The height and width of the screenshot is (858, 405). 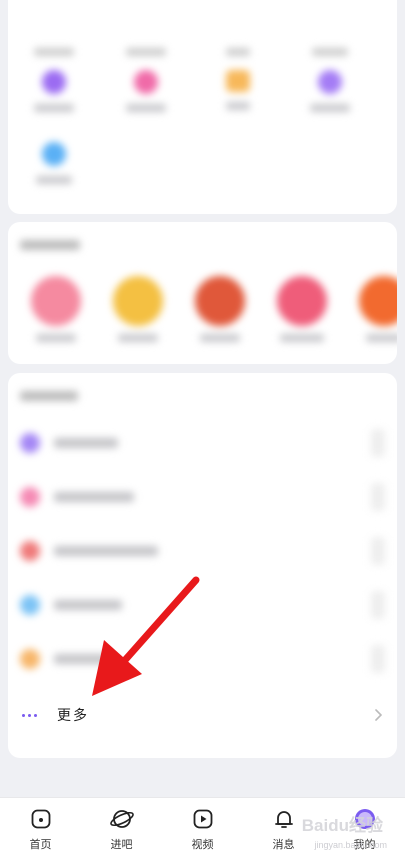 I want to click on planet-icon, so click(x=122, y=819).